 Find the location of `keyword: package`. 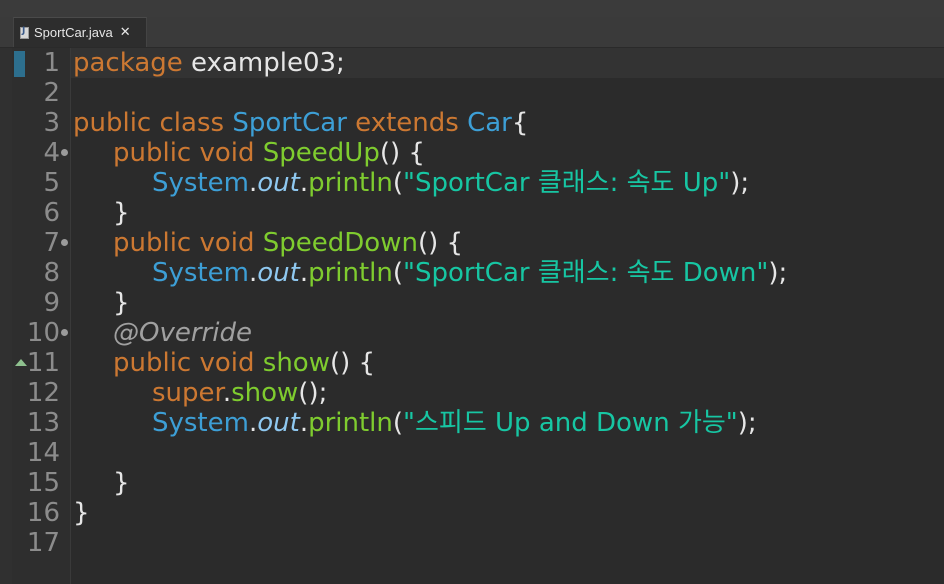

keyword: package is located at coordinates (128, 63).